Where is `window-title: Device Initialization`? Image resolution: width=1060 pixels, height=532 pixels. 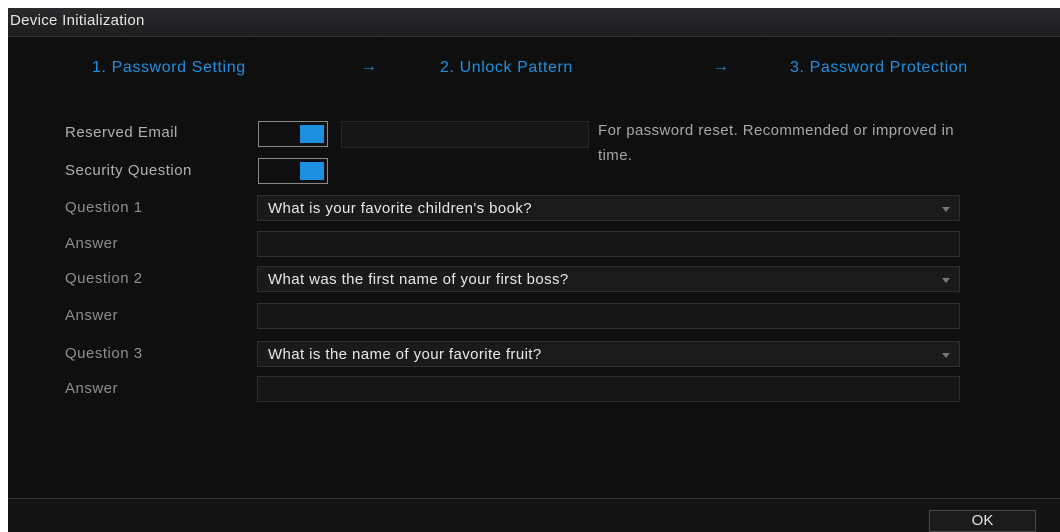 window-title: Device Initialization is located at coordinates (77, 20).